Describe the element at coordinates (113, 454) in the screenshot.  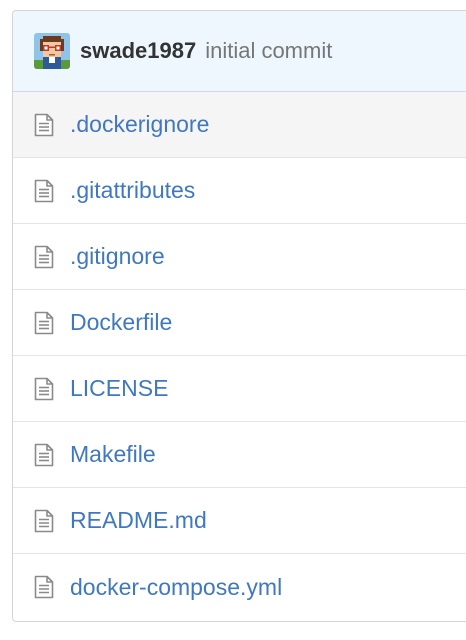
I see `file-name-link: Makefile` at that location.